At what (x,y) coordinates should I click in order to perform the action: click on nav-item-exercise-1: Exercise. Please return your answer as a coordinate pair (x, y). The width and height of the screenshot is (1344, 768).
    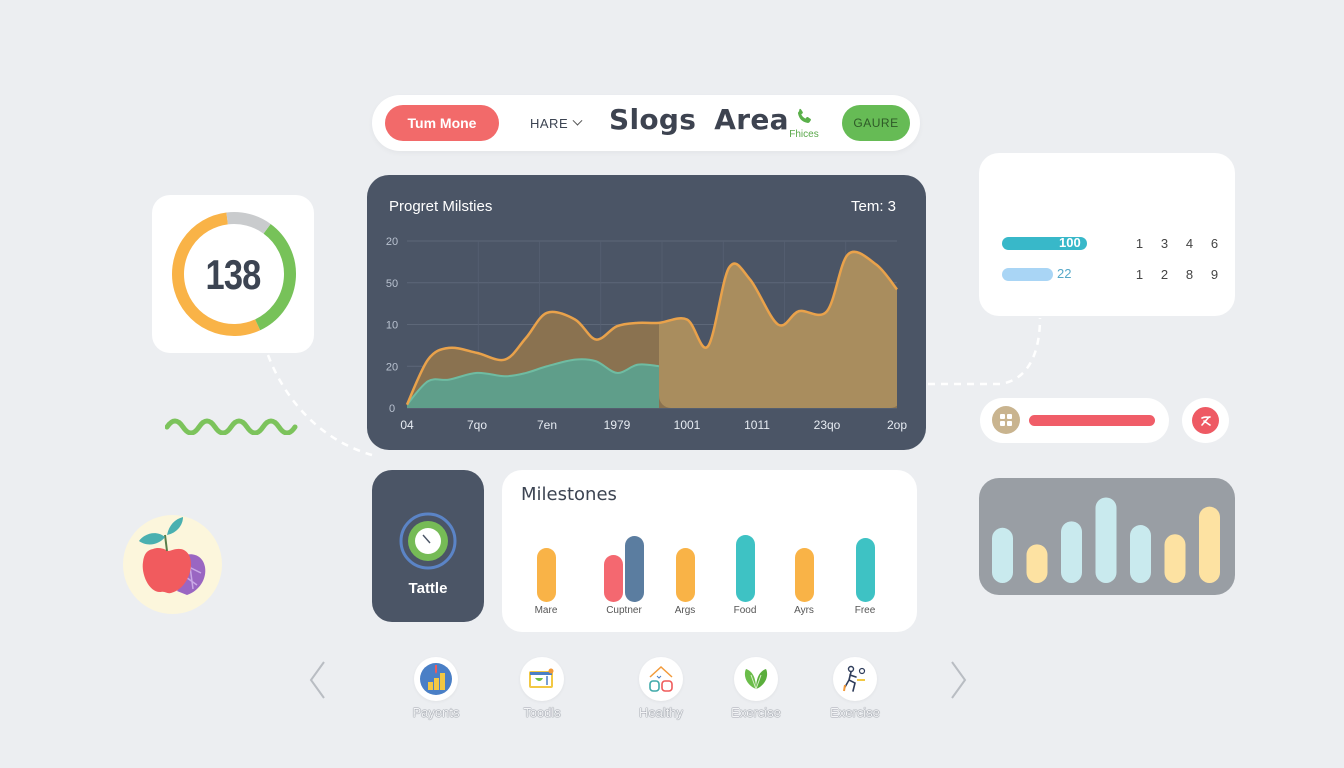
    Looking at the image, I should click on (756, 688).